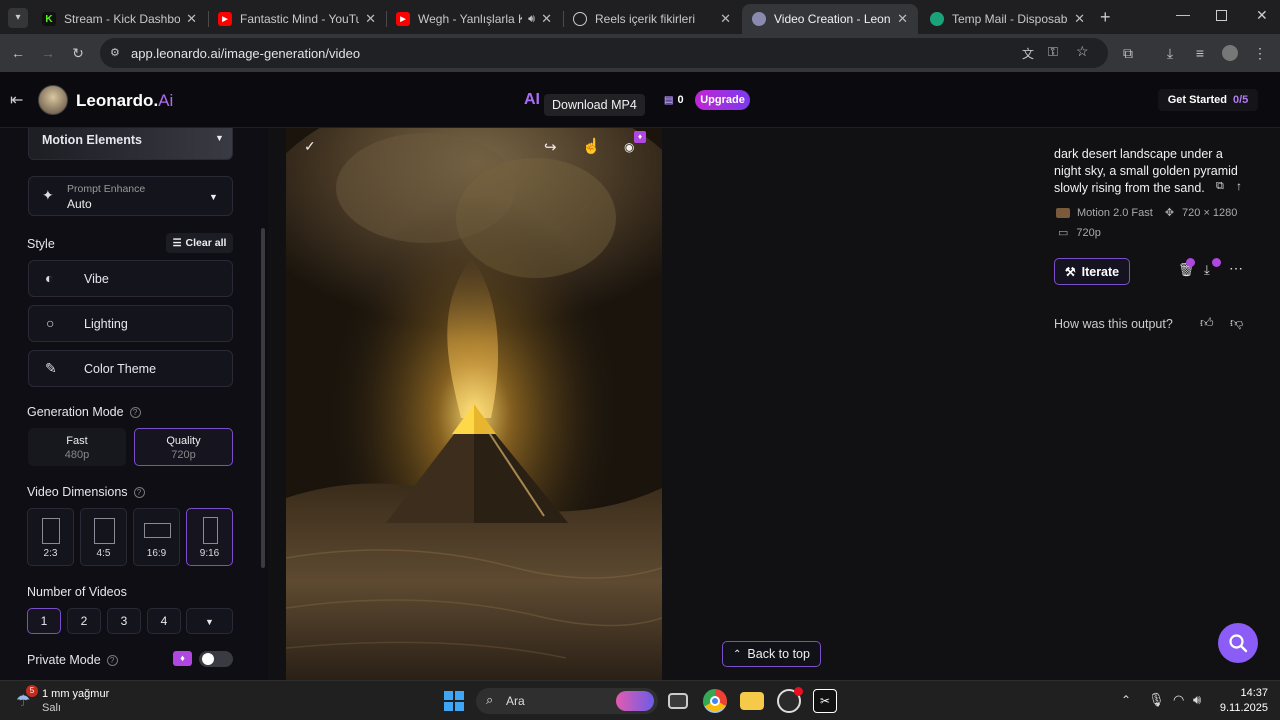  What do you see at coordinates (678, 701) in the screenshot?
I see `task-view-icon` at bounding box center [678, 701].